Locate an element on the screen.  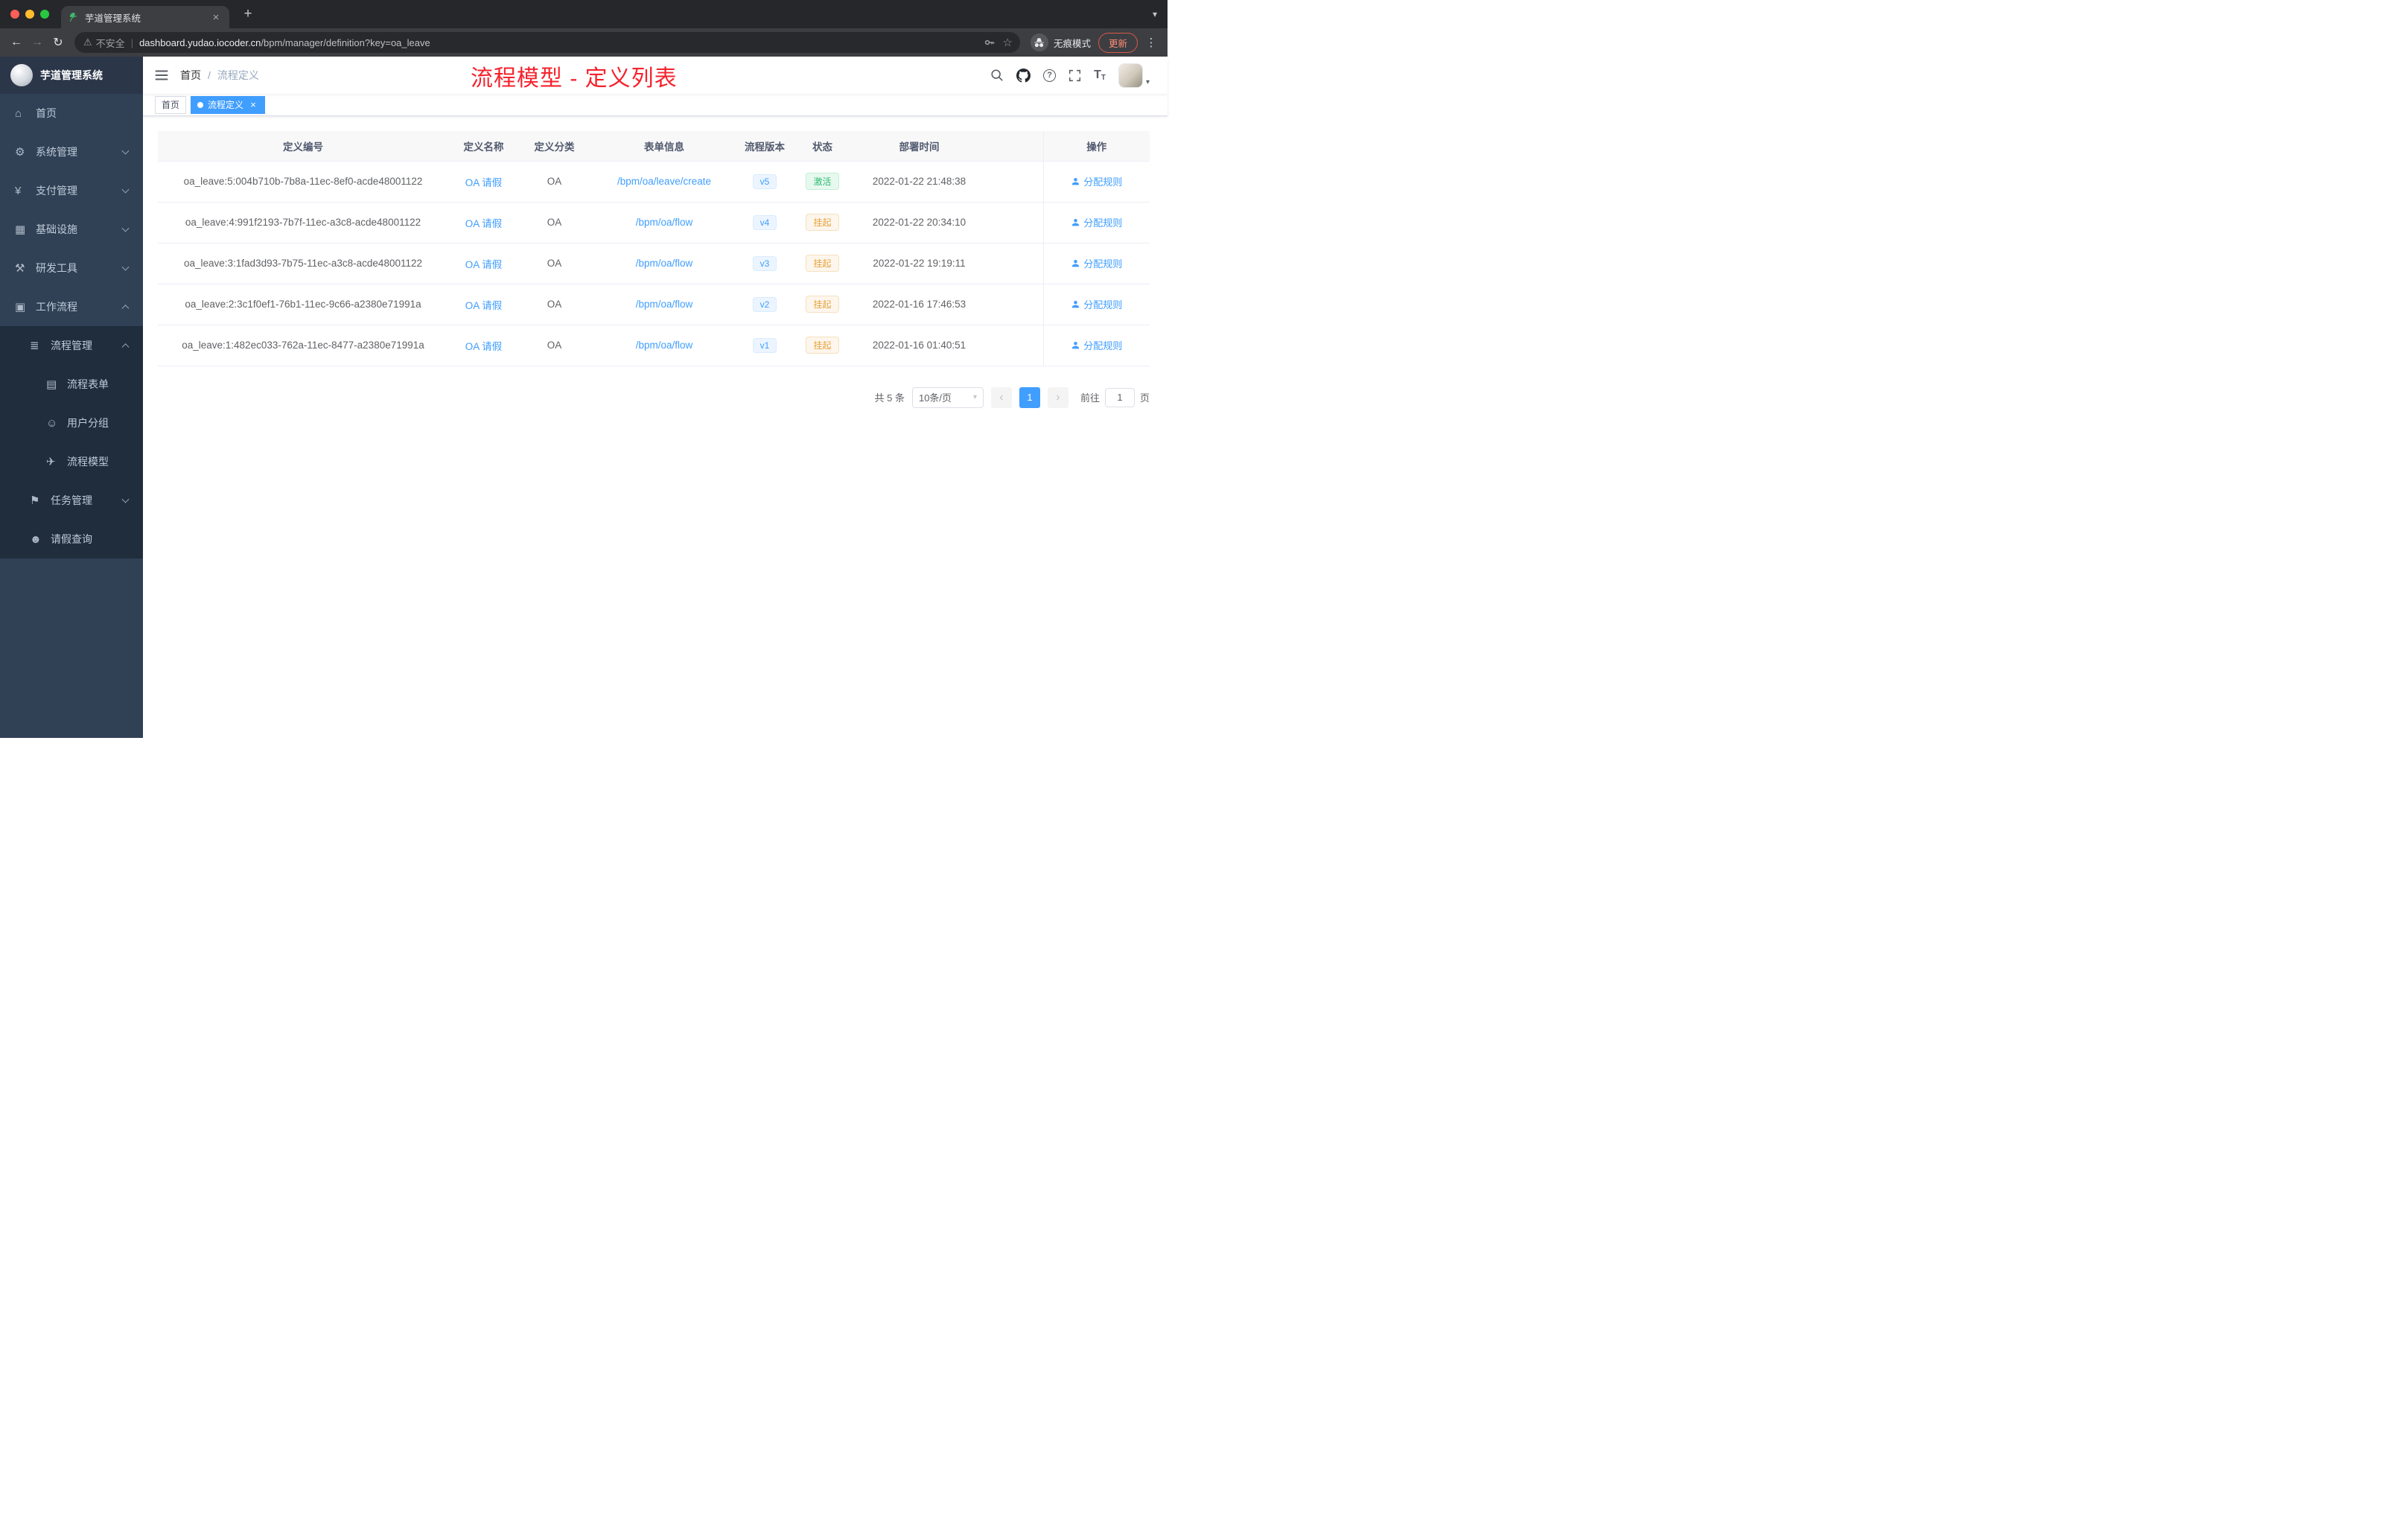
sidebar-item-process-management: ≣ 流程管理 is located at coordinates (71, 345).